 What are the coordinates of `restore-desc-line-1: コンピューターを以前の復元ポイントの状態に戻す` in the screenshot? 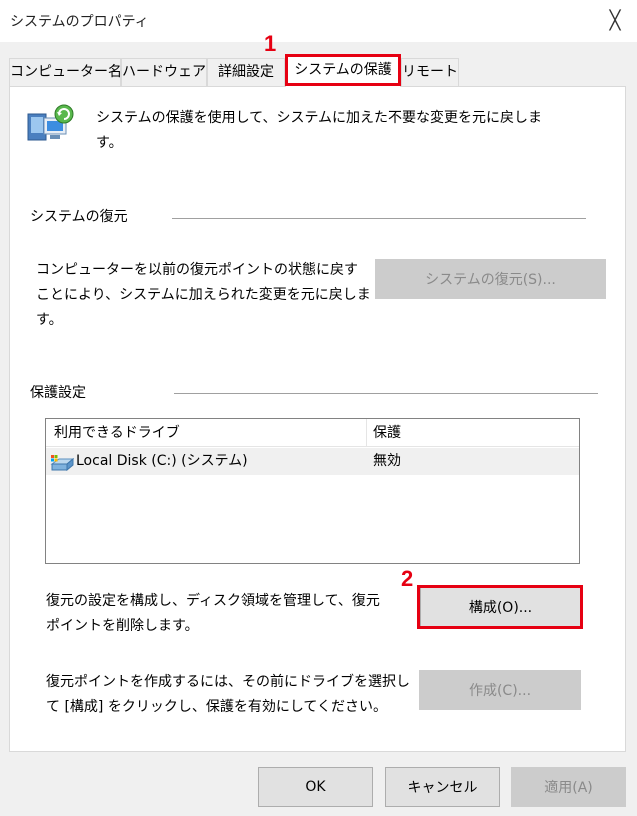 It's located at (197, 270).